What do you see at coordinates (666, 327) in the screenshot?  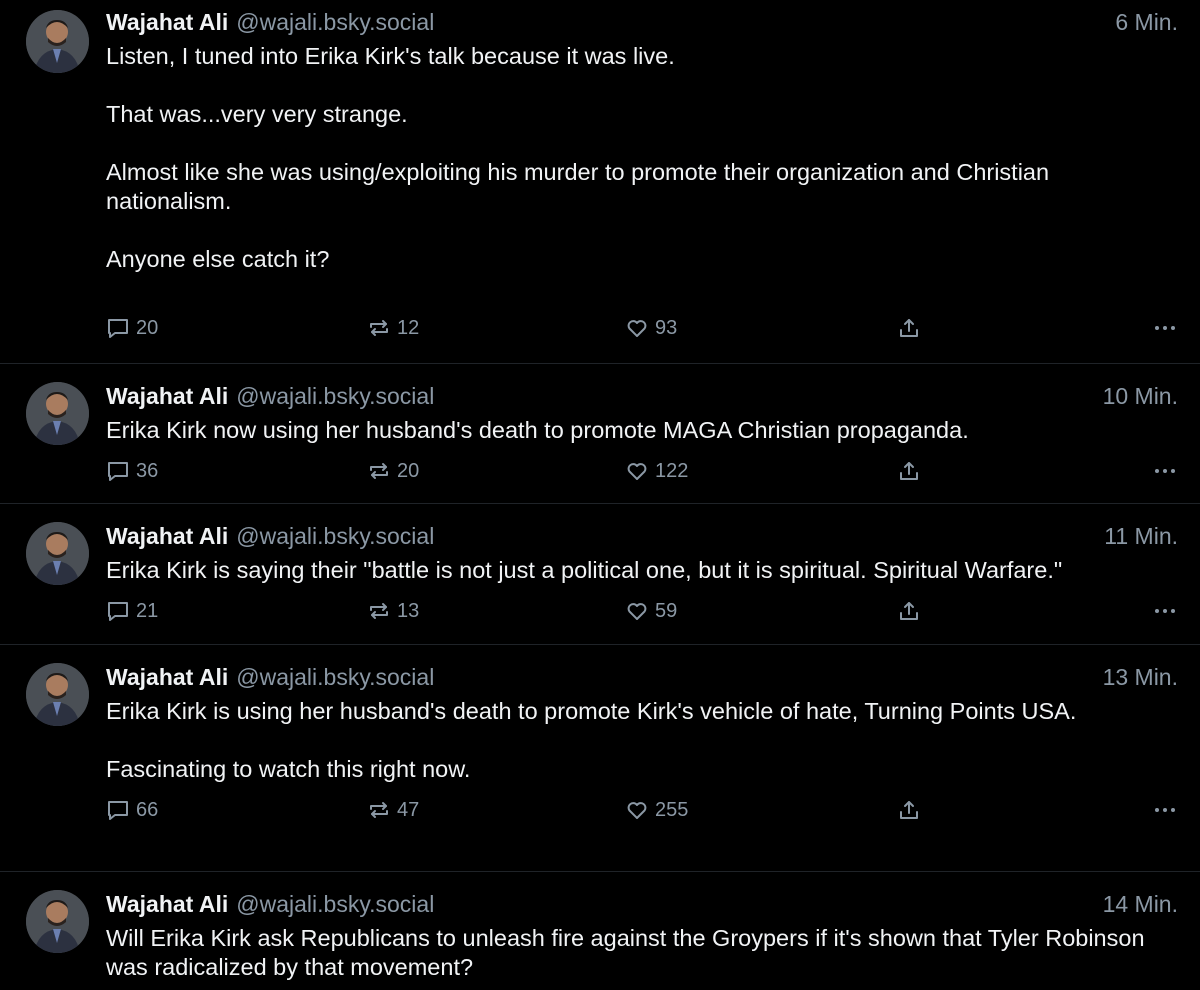 I see `like-count: 93` at bounding box center [666, 327].